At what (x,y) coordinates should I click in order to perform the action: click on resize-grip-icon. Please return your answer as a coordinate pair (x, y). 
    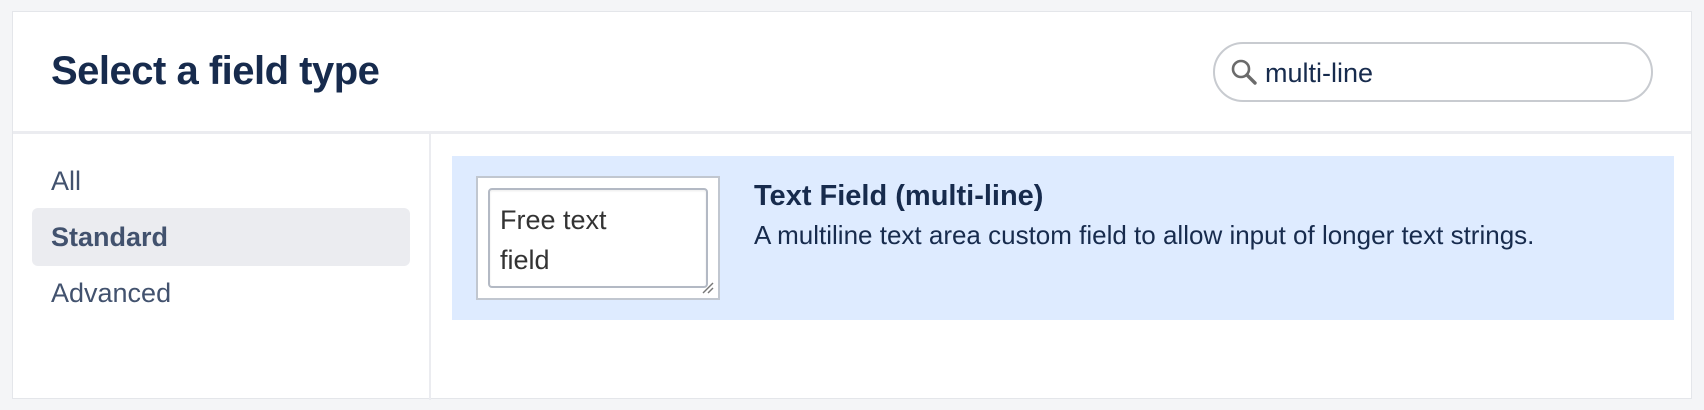
    Looking at the image, I should click on (708, 288).